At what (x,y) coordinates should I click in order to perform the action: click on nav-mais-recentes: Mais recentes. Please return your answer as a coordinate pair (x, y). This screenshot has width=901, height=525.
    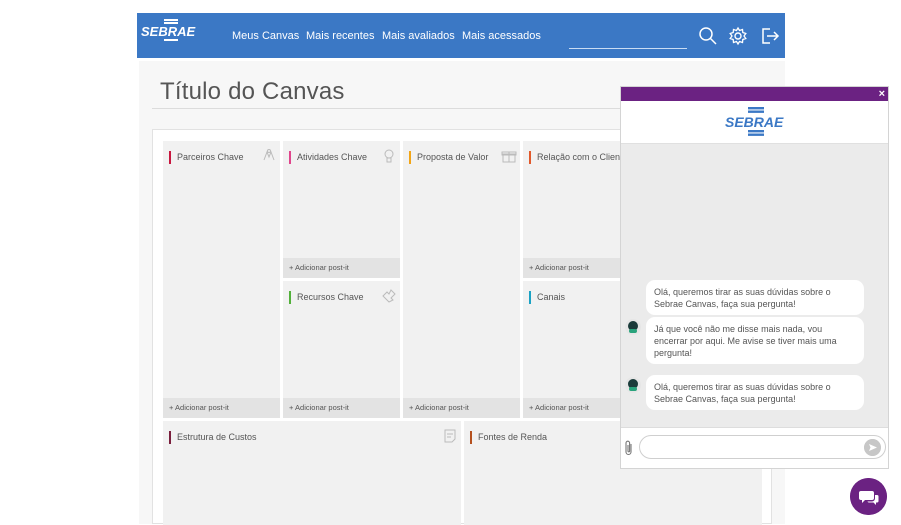
    Looking at the image, I should click on (340, 36).